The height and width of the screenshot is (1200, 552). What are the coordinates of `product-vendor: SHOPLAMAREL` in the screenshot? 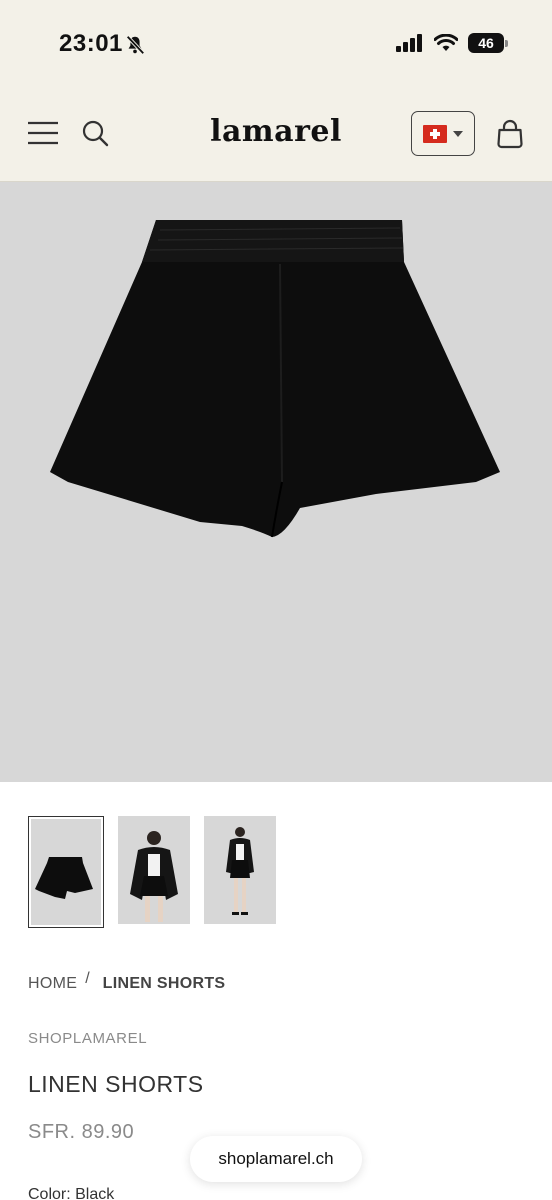 It's located at (87, 1038).